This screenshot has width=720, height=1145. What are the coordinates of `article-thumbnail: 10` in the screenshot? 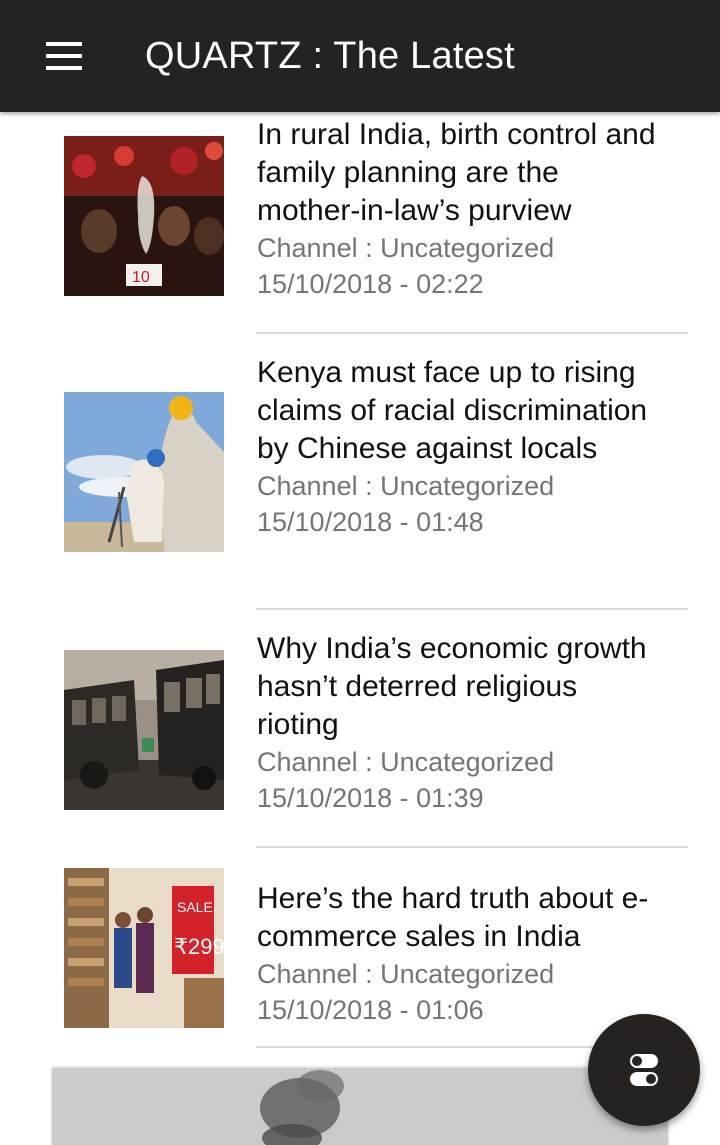 It's located at (144, 216).